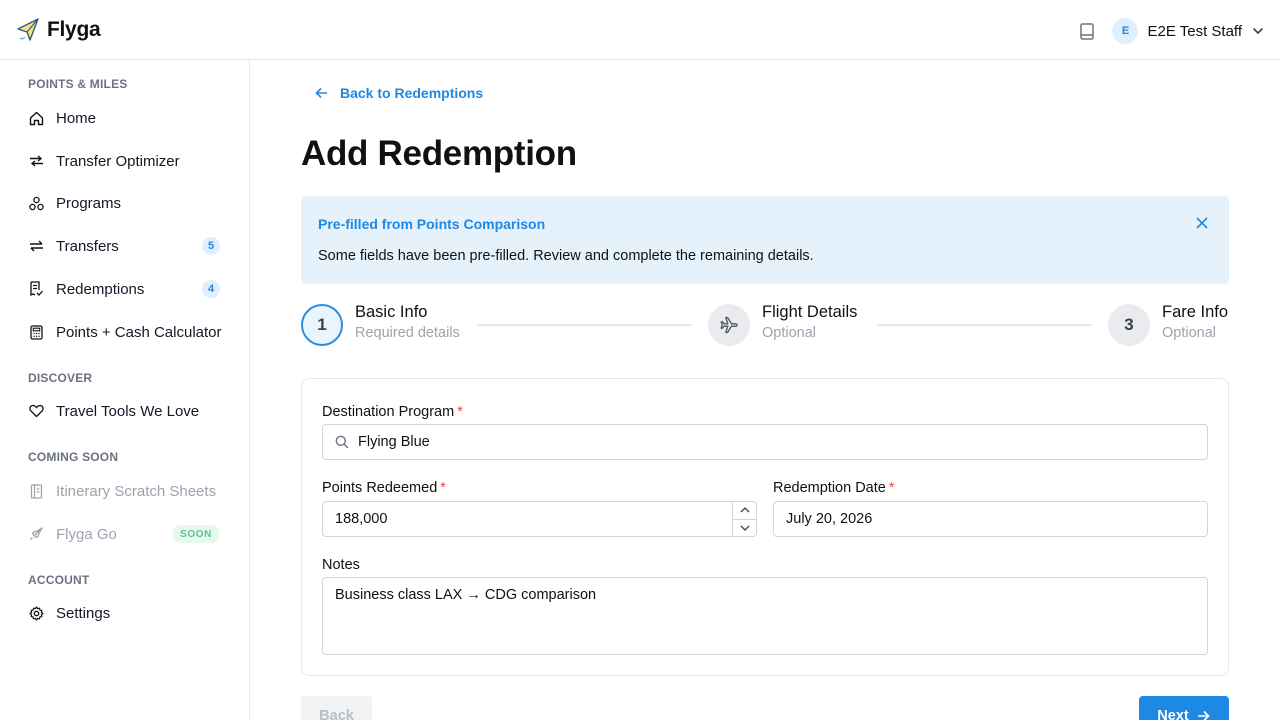  Describe the element at coordinates (744, 511) in the screenshot. I see `chevron-up-icon` at that location.